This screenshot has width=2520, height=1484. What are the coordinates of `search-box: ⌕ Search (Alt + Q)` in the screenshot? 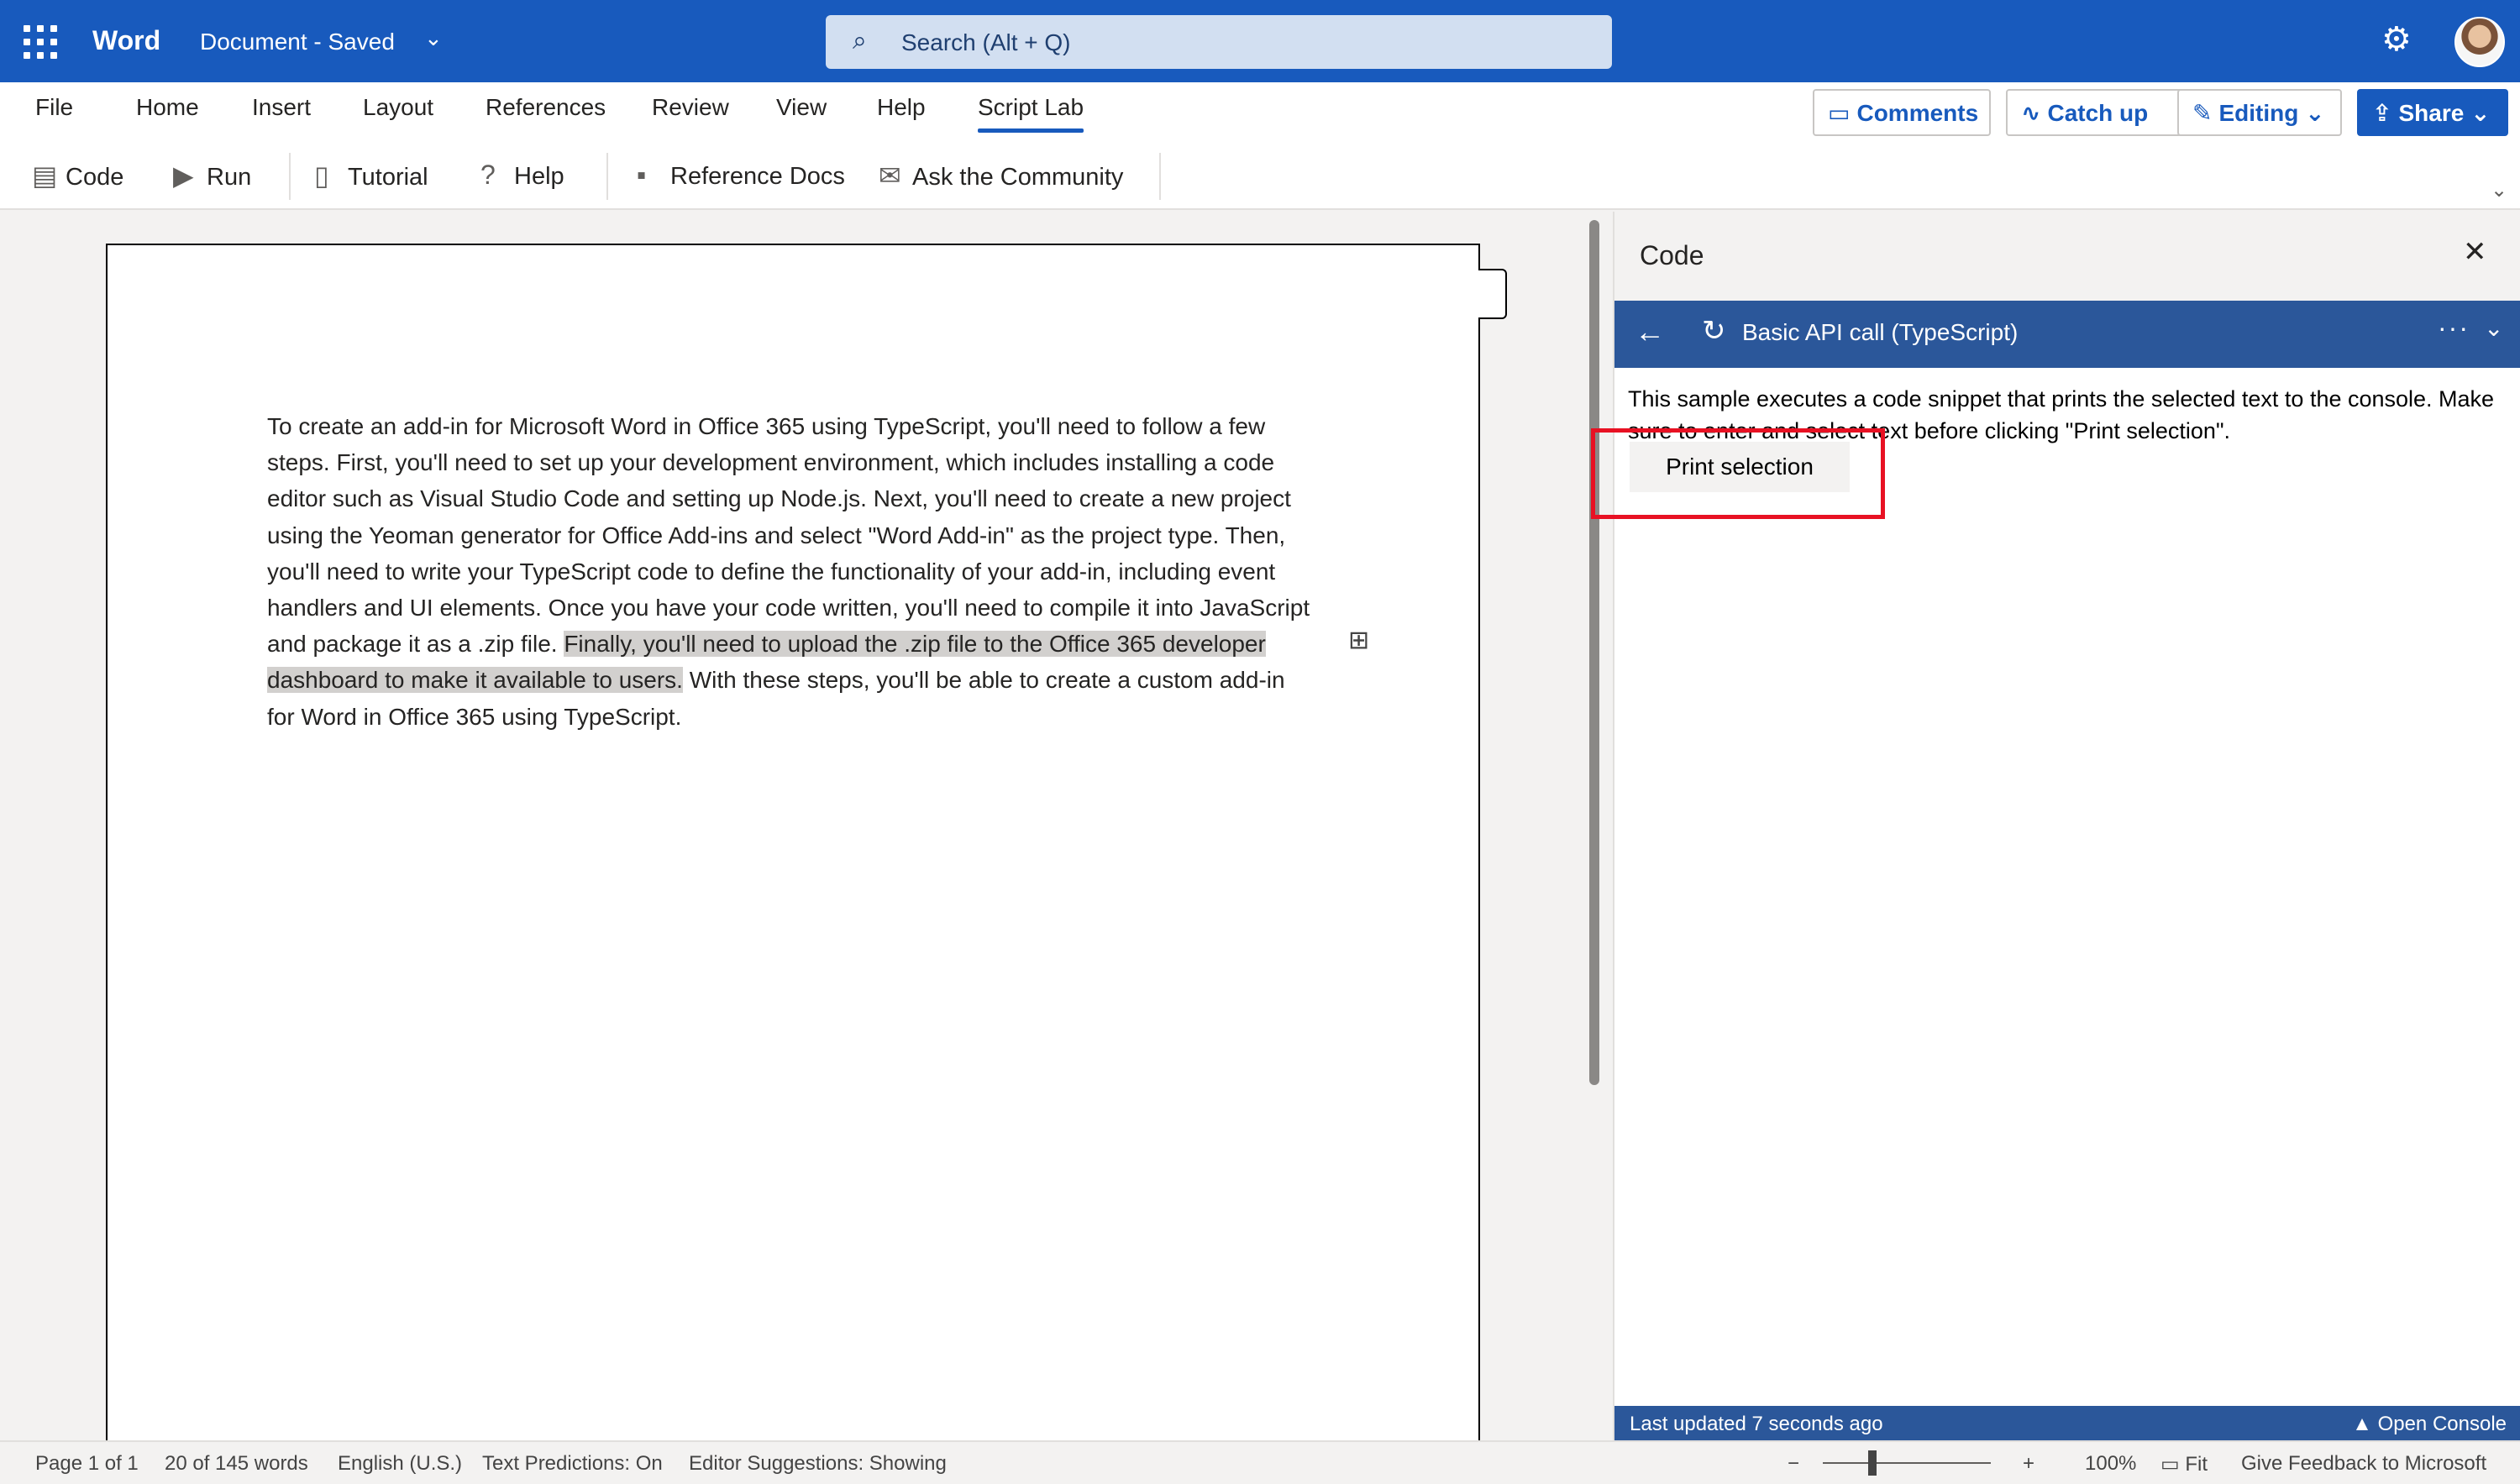 It's located at (1219, 42).